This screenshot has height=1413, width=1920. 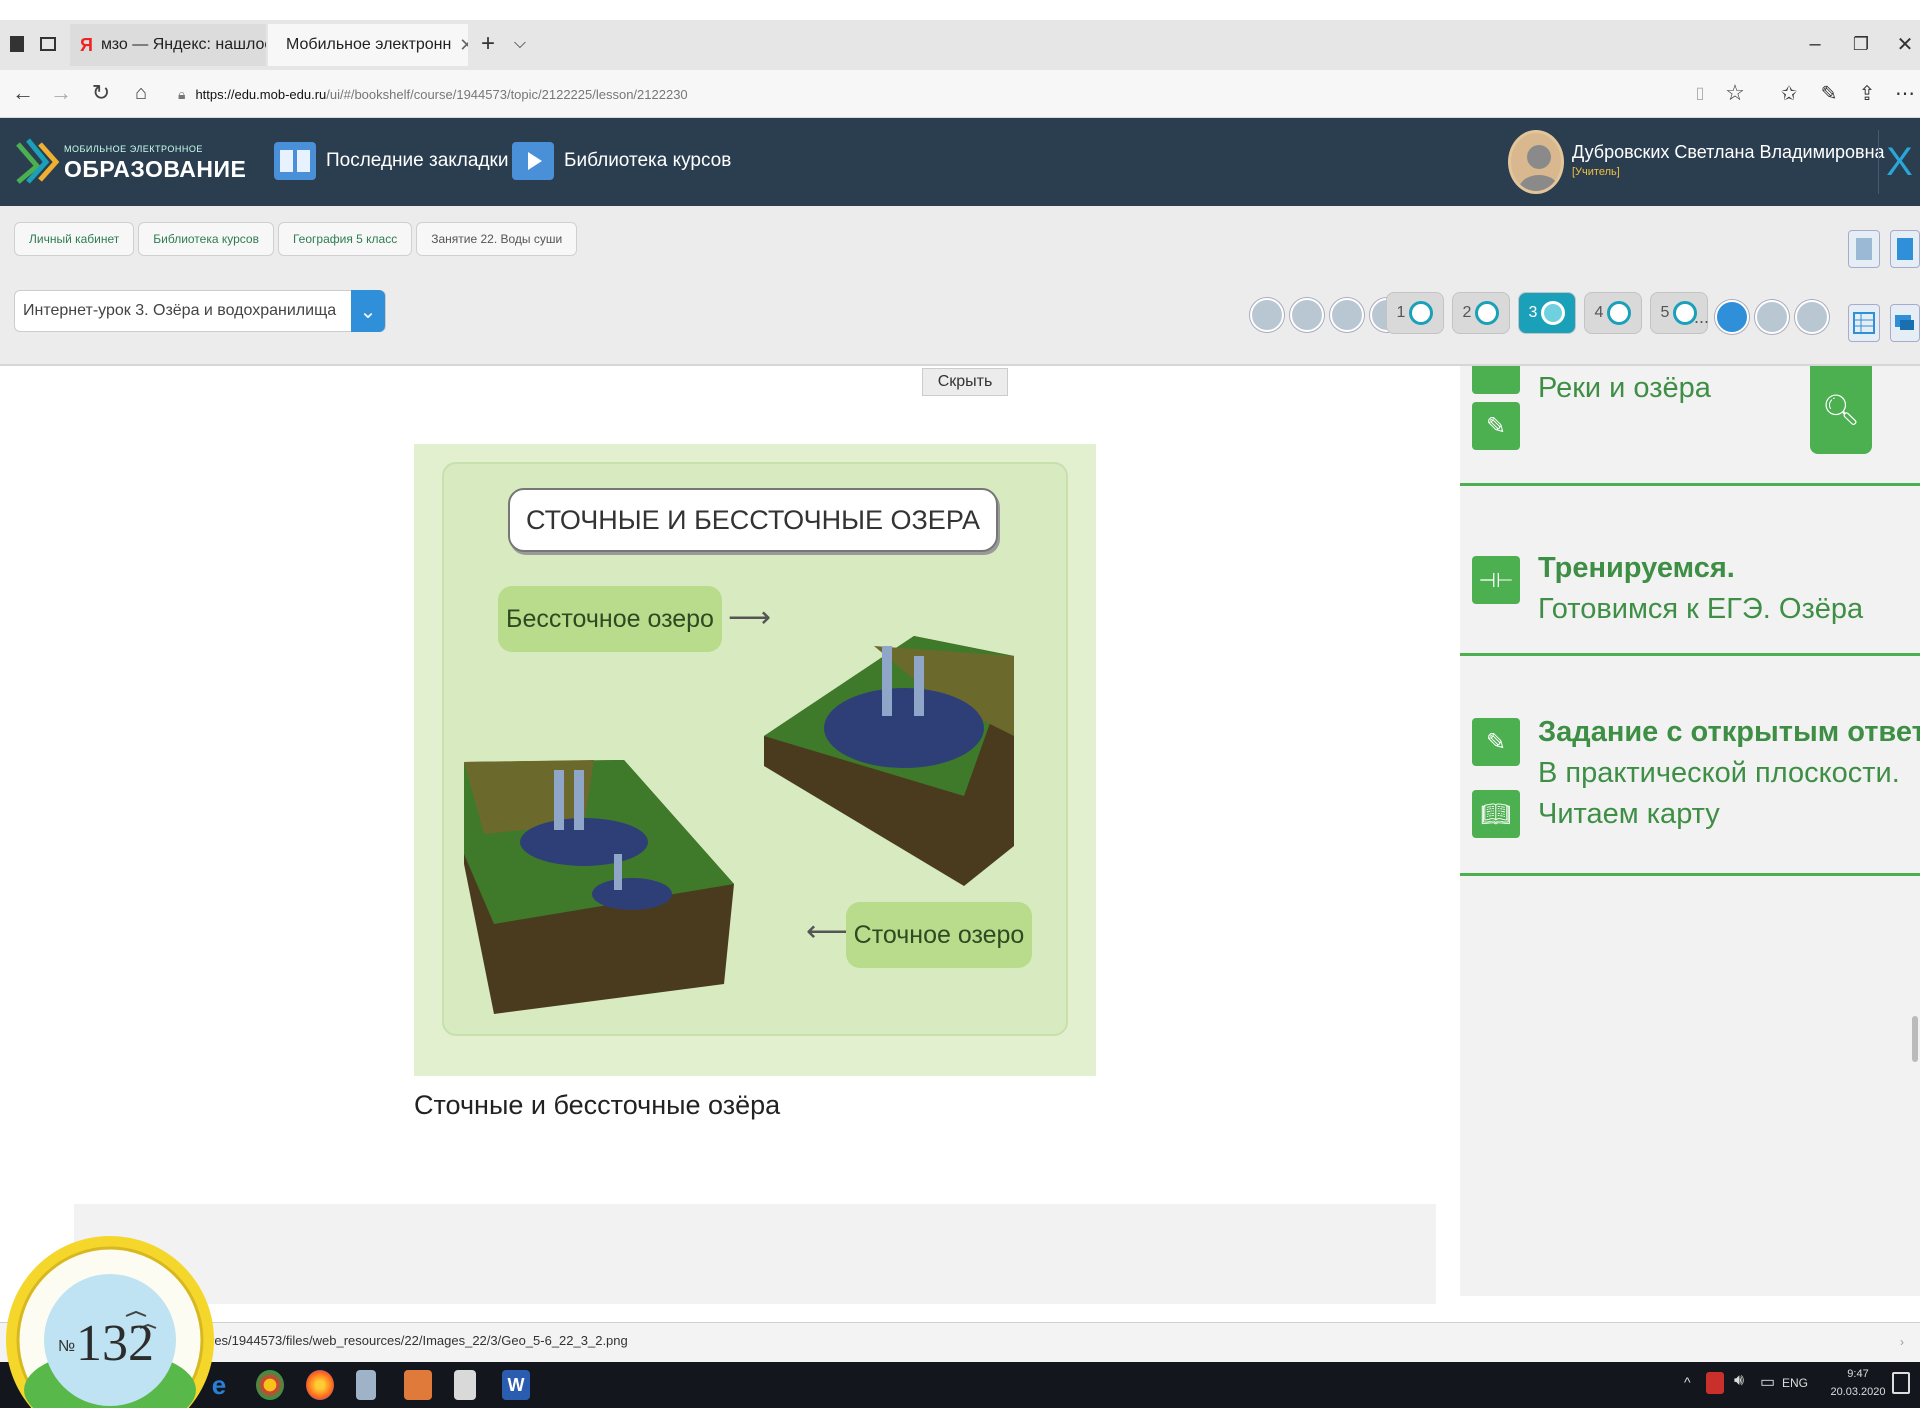 I want to click on last-page-icon, so click(x=1812, y=317).